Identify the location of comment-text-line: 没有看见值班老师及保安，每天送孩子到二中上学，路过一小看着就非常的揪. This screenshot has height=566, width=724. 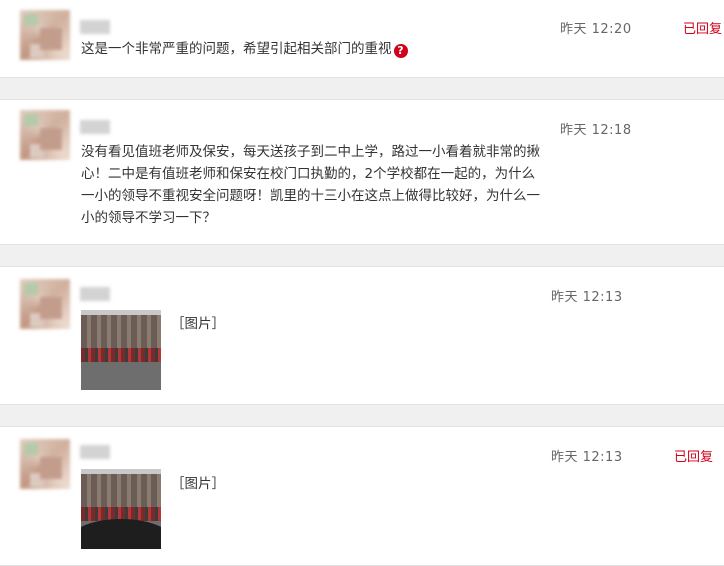
(310, 152).